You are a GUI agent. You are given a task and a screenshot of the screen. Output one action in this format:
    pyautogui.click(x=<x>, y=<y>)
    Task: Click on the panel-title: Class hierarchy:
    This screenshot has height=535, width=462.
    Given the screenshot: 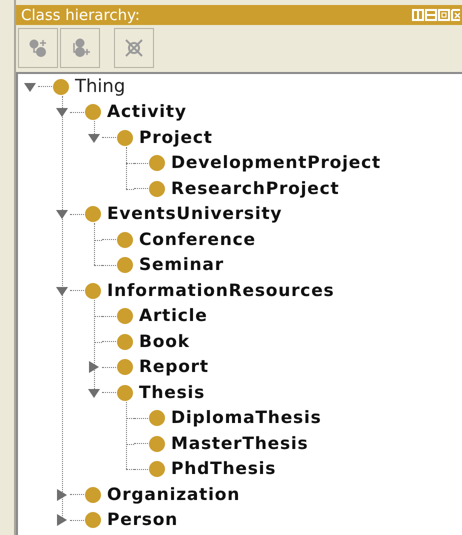 What is the action you would take?
    pyautogui.click(x=80, y=15)
    